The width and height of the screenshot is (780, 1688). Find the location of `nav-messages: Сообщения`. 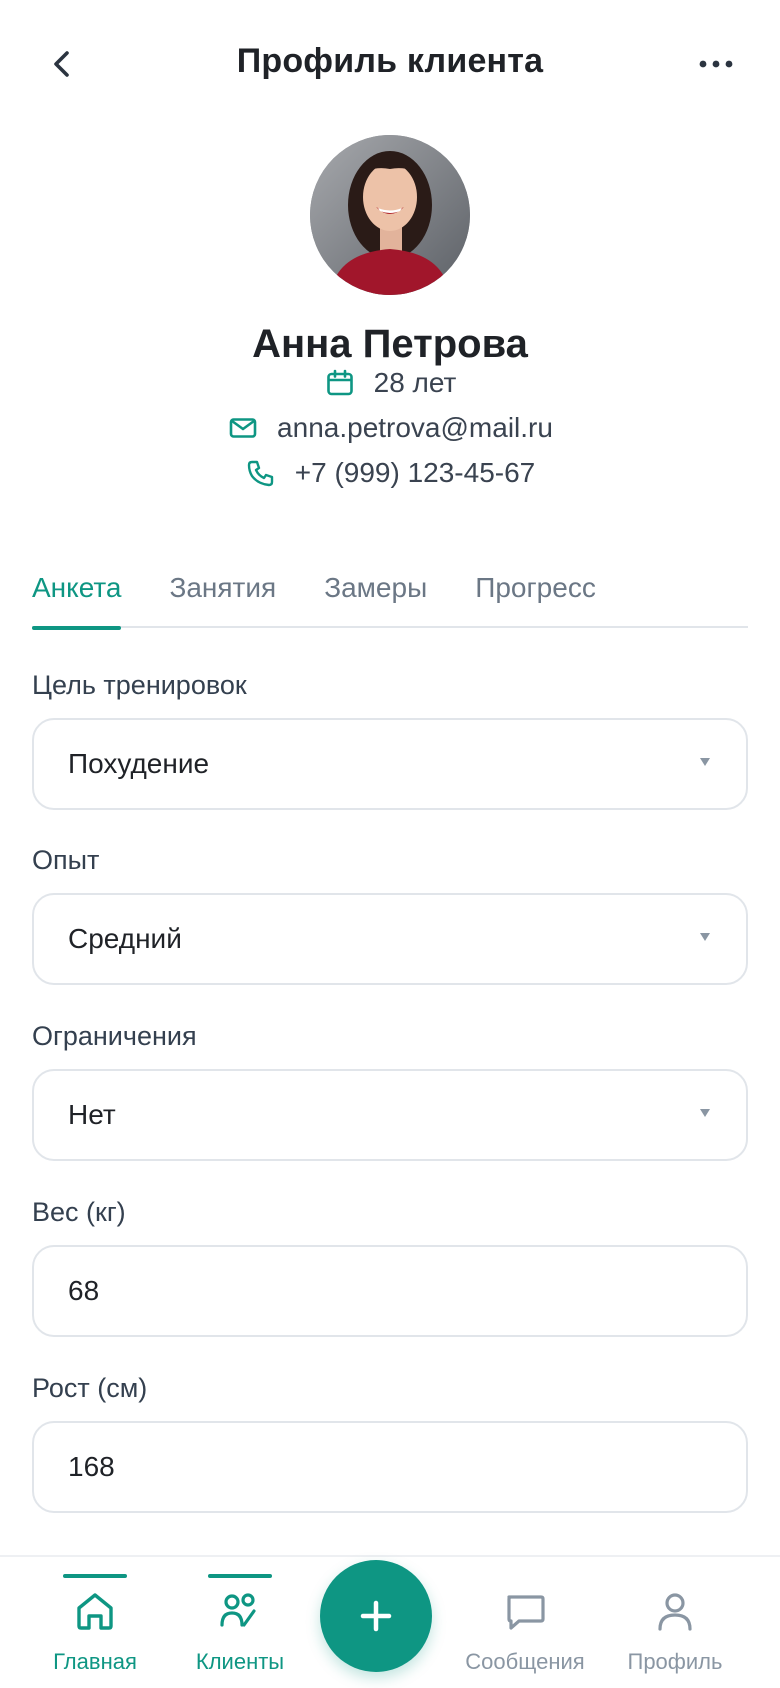

nav-messages: Сообщения is located at coordinates (525, 1622).